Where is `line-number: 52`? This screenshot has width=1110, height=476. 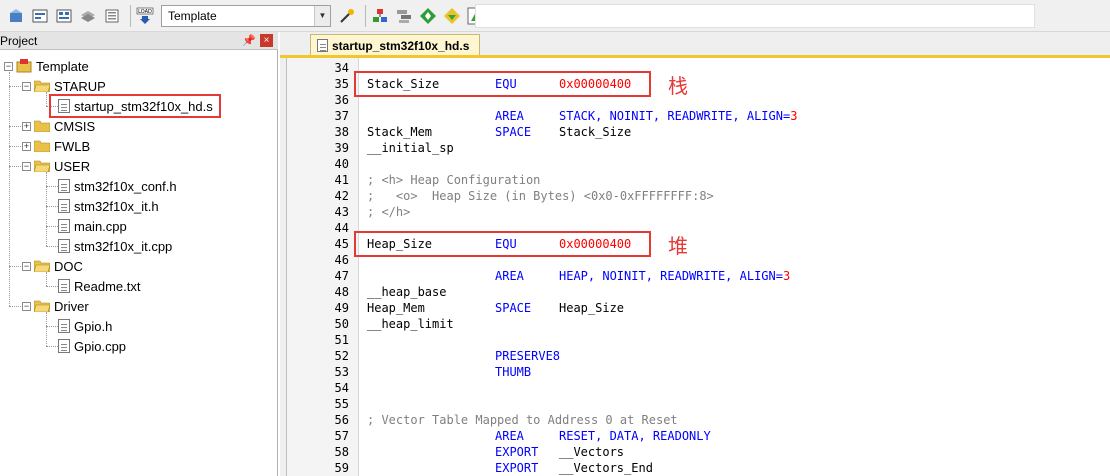 line-number: 52 is located at coordinates (341, 356).